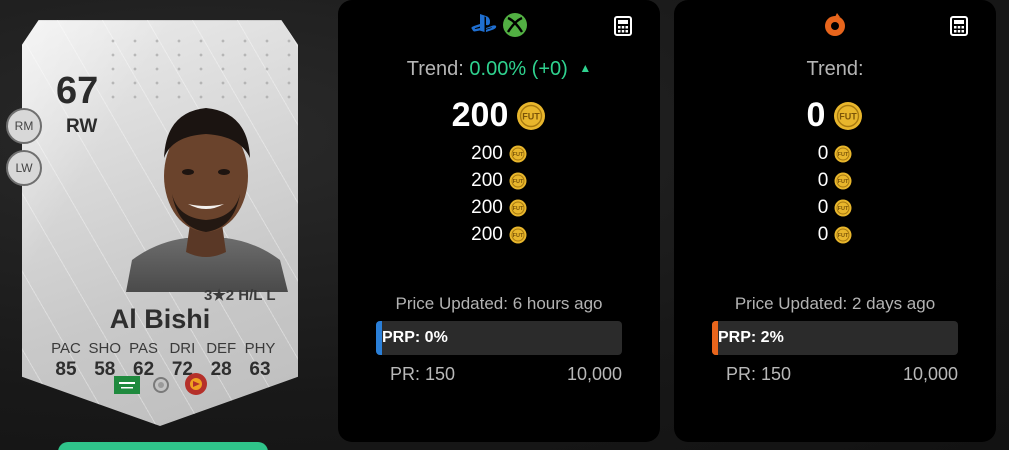  I want to click on alt-position-lw: LW, so click(24, 168).